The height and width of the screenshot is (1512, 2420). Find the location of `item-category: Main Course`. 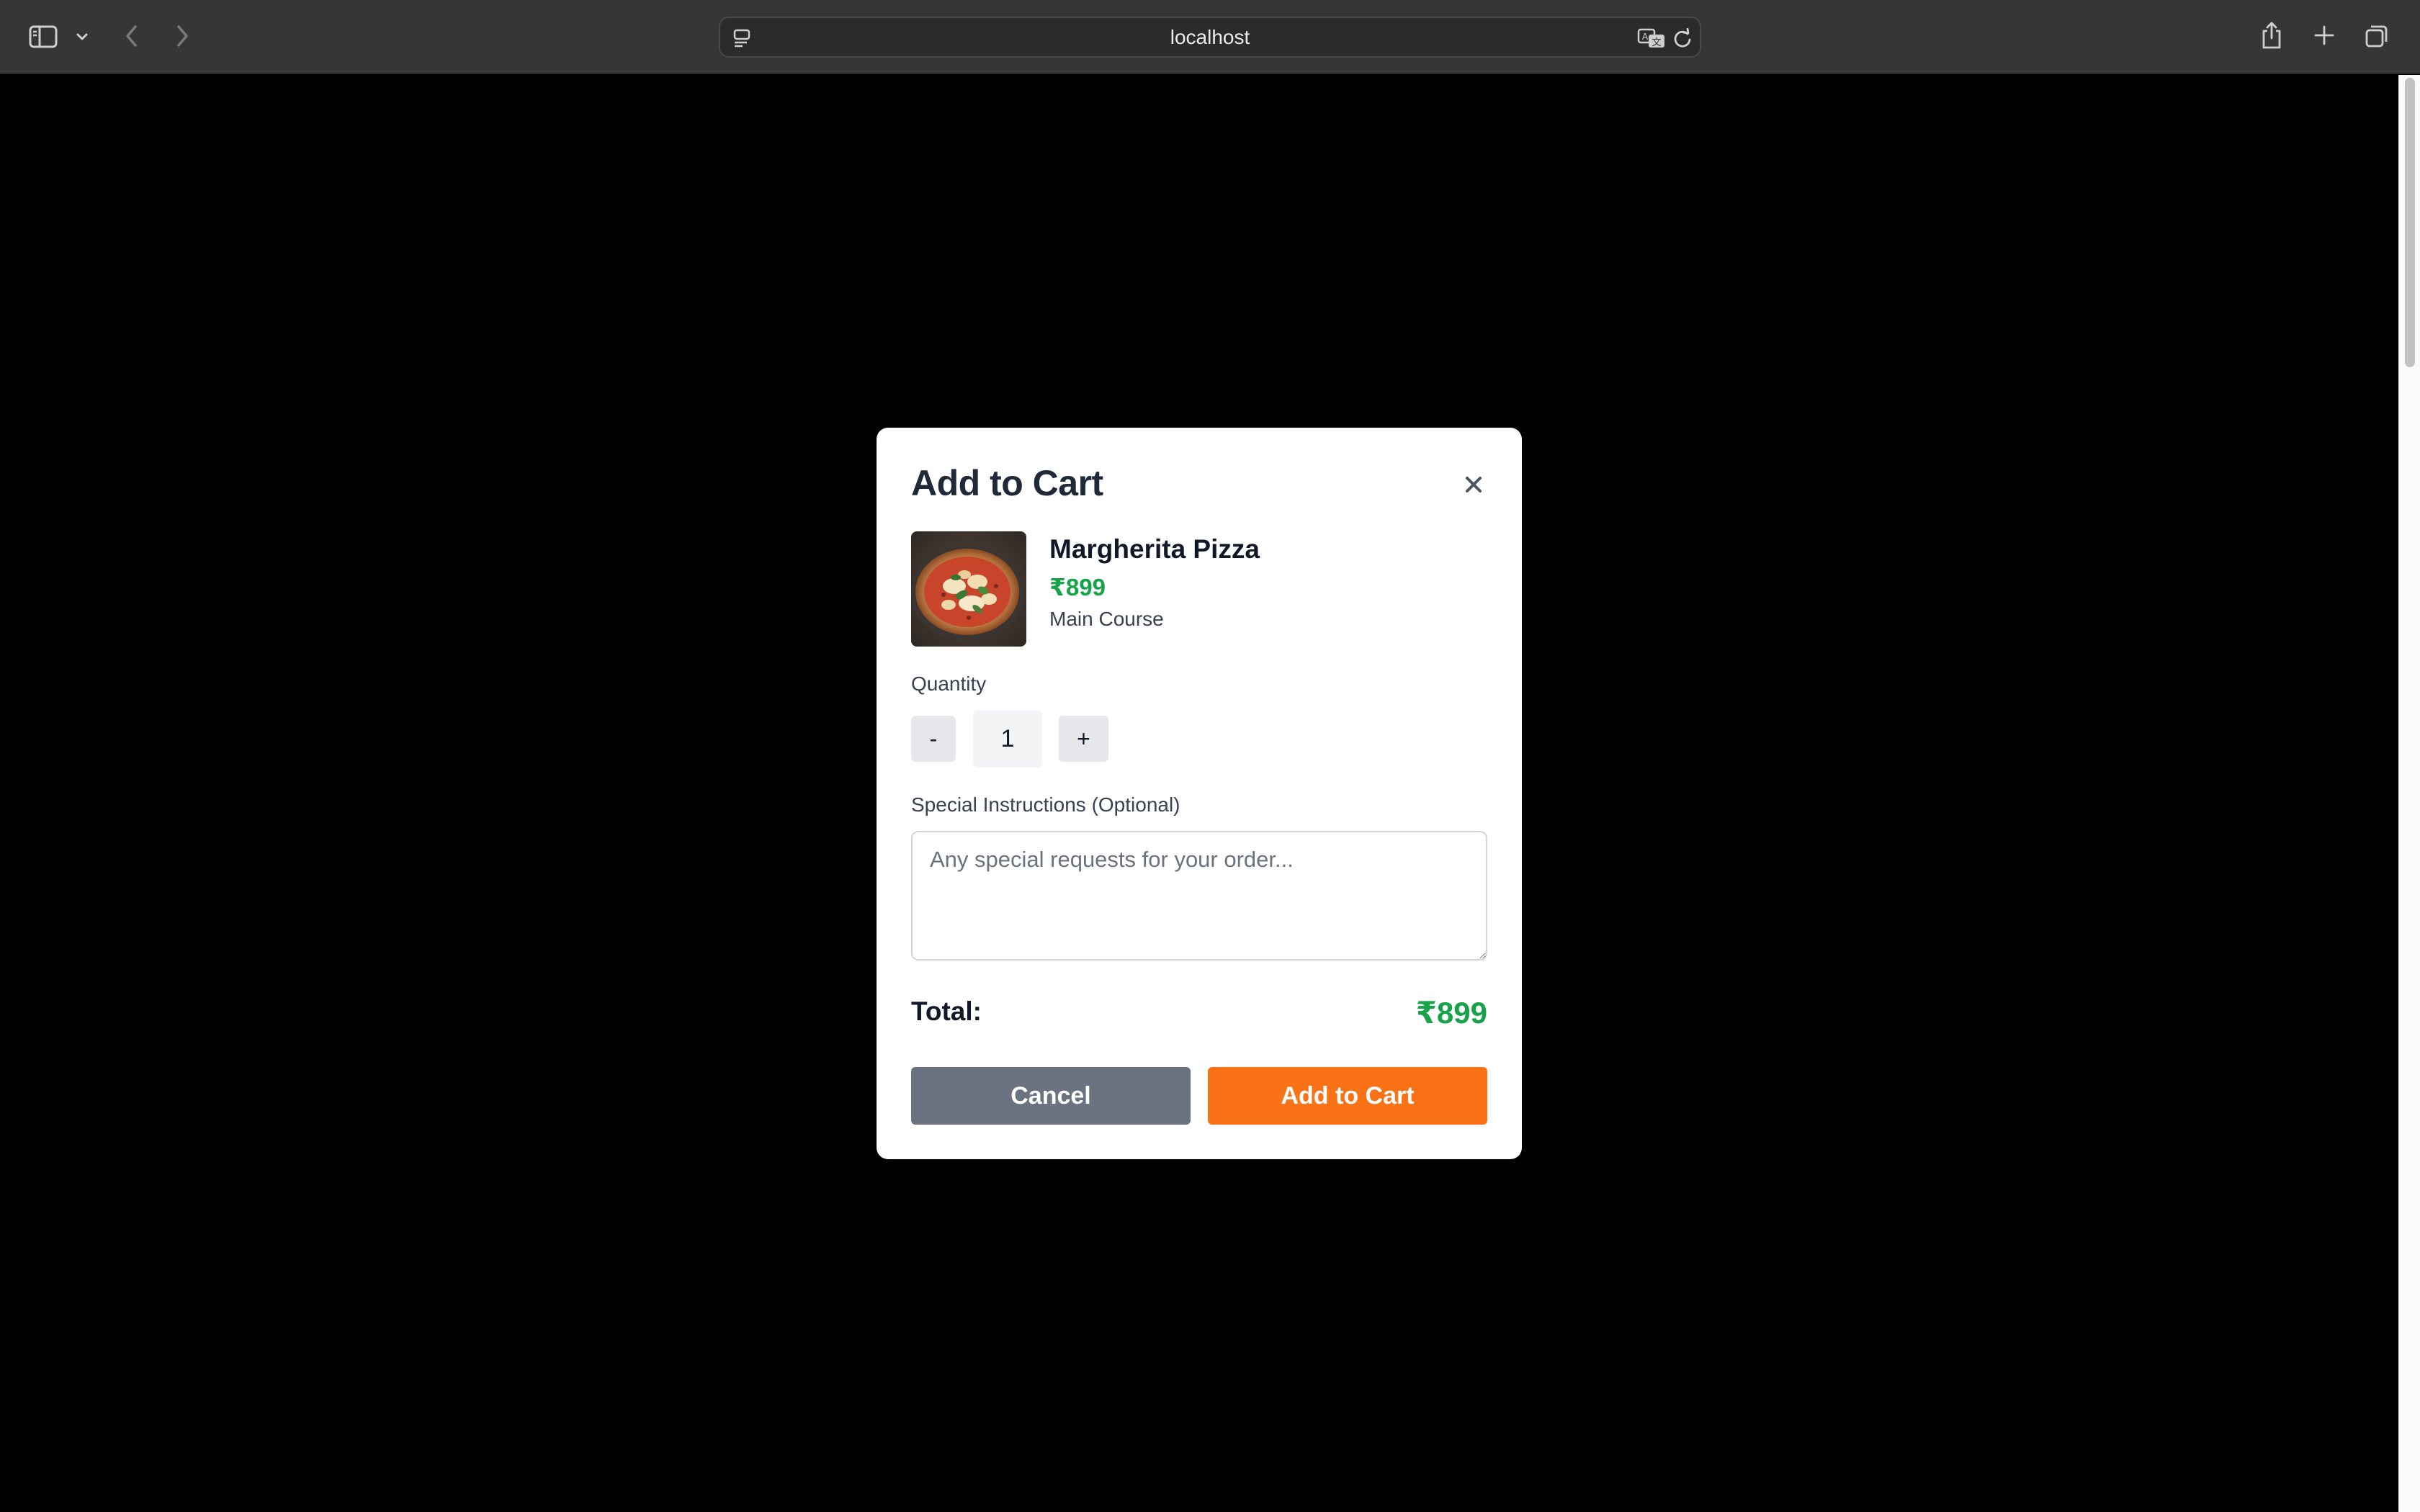

item-category: Main Course is located at coordinates (1106, 619).